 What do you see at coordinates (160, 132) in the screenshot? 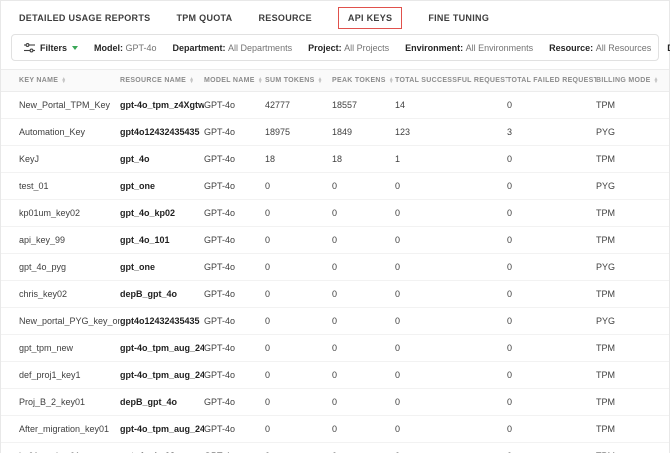
I see `cell-resource-name: gpt4o12432435435` at bounding box center [160, 132].